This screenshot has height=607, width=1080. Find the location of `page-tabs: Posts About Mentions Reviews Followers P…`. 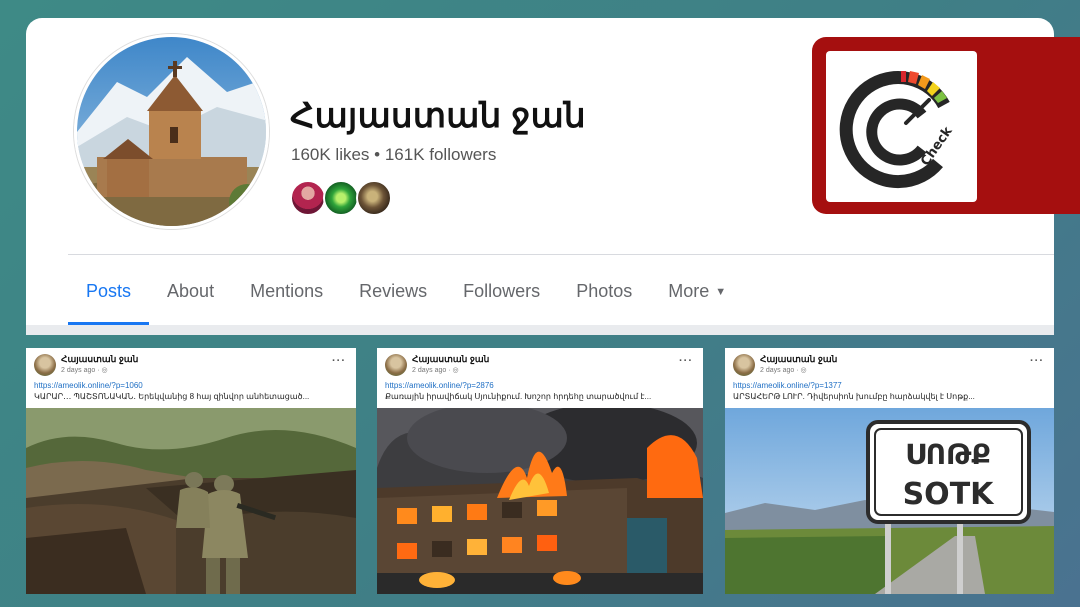

page-tabs: Posts About Mentions Reviews Followers P… is located at coordinates (406, 290).